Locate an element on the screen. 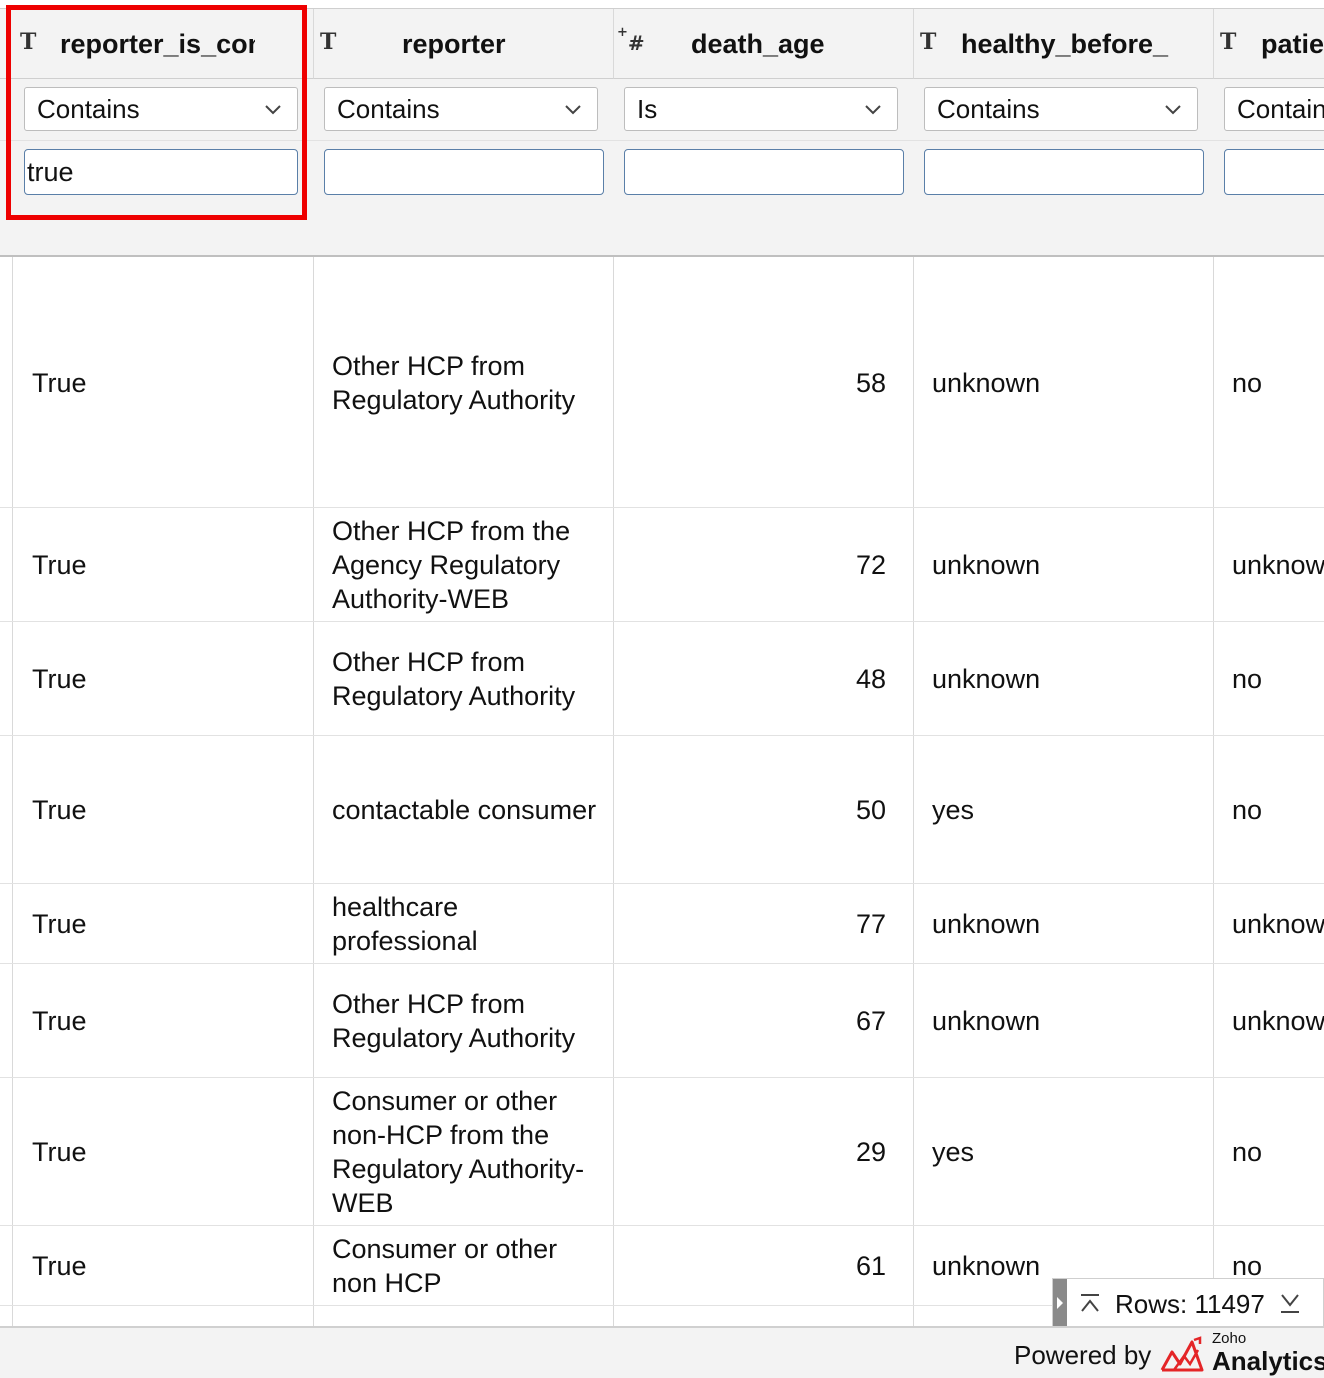  scroll-to-top-icon is located at coordinates (1090, 1304).